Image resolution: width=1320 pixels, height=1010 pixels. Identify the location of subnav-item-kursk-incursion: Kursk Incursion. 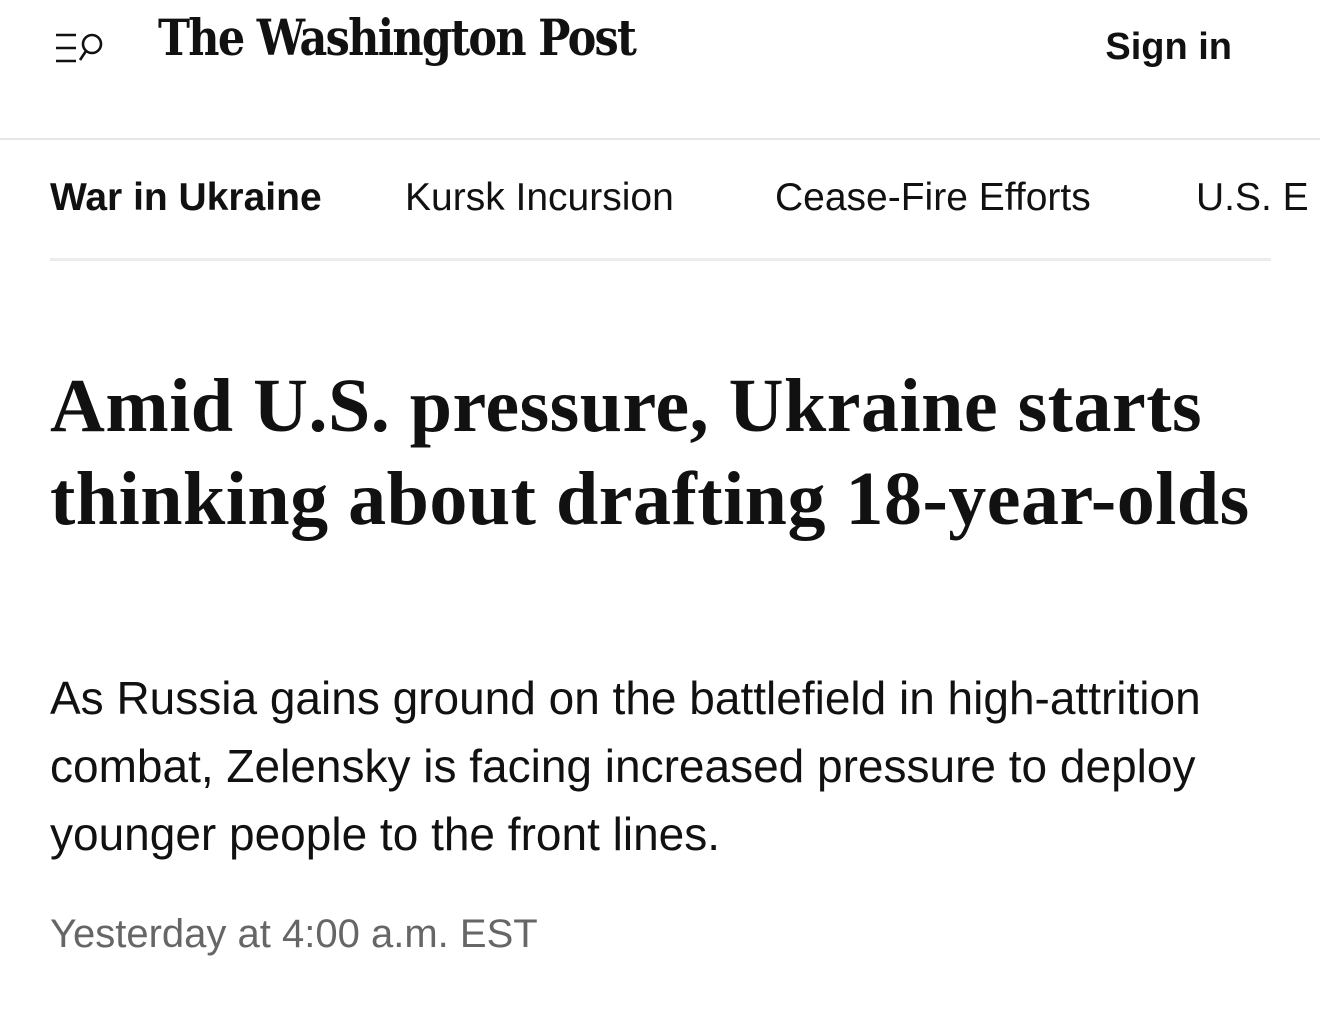
(539, 198).